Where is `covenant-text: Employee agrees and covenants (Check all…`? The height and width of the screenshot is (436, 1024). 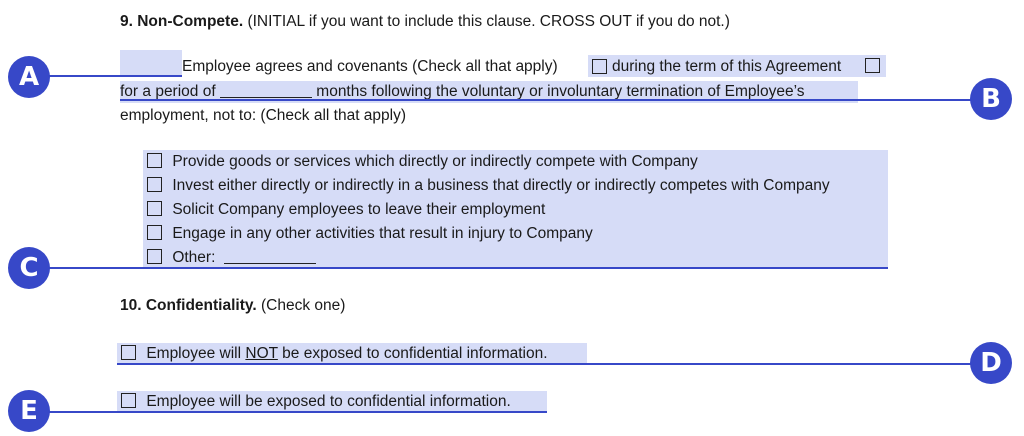
covenant-text: Employee agrees and covenants (Check all… is located at coordinates (370, 66).